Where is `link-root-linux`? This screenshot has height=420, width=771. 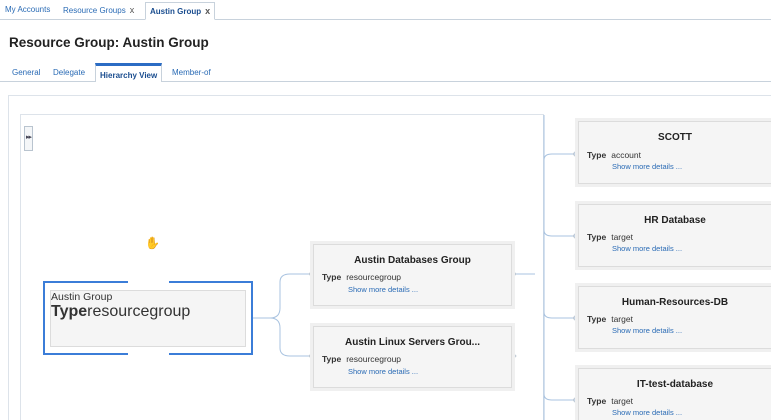 link-root-linux is located at coordinates (282, 337).